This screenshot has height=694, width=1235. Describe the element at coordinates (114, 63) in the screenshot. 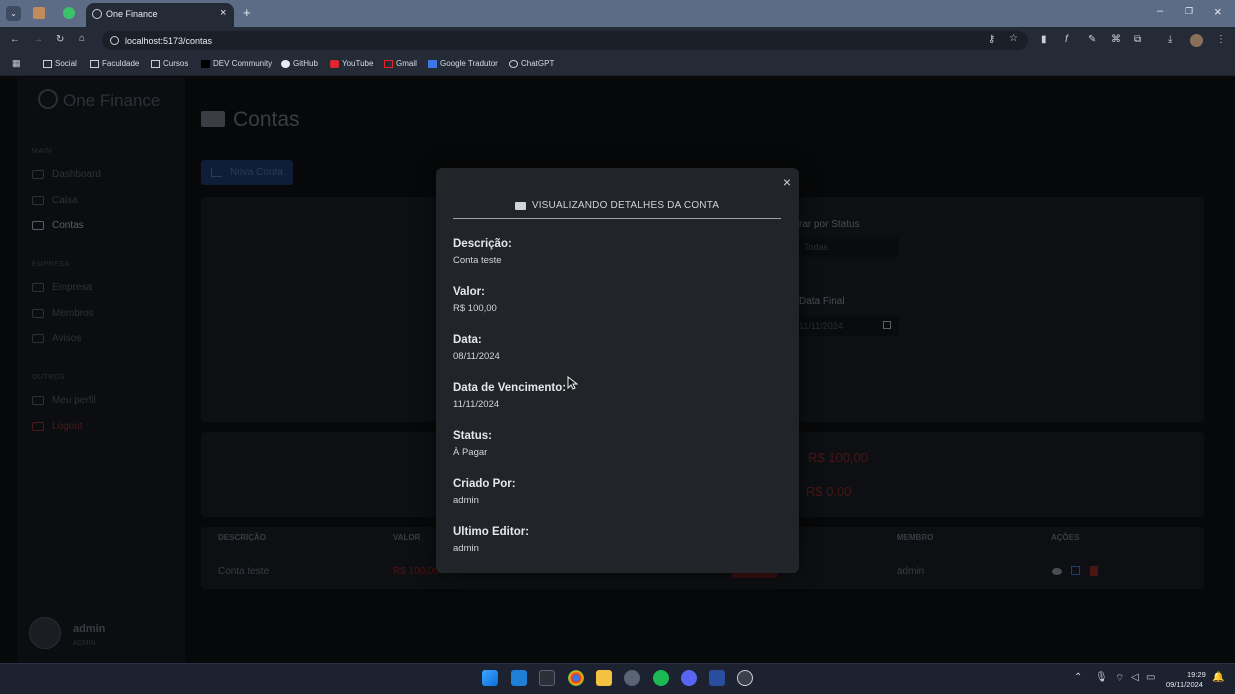

I see `bookmark-faculdade: Faculdade` at that location.